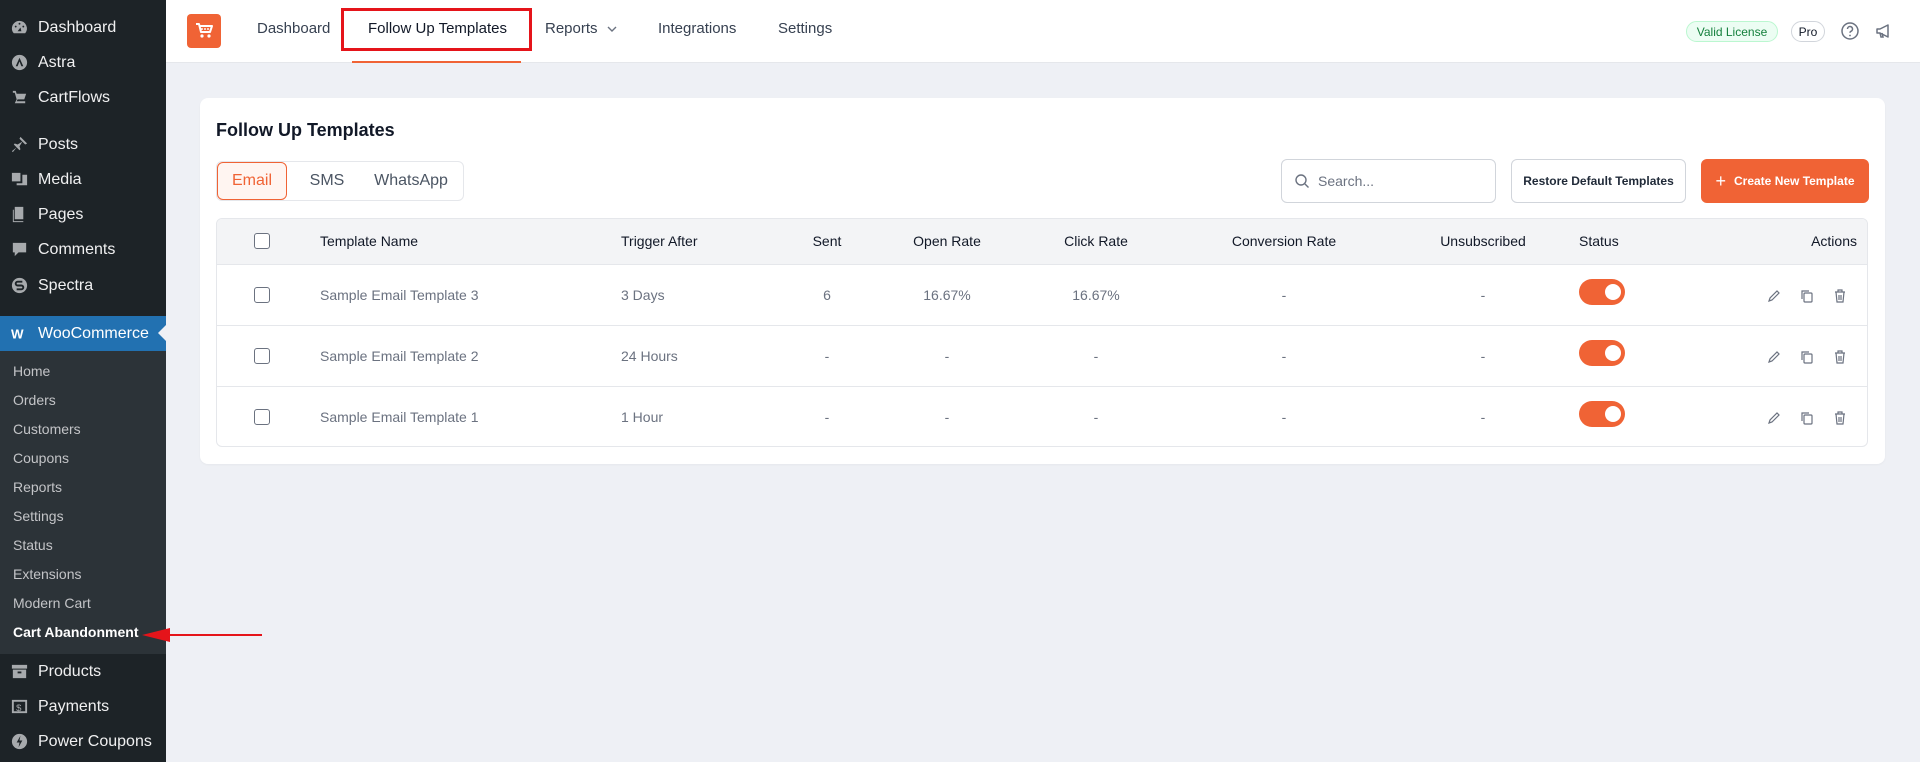 The image size is (1920, 762). What do you see at coordinates (47, 429) in the screenshot?
I see `submenu-item-customers: Customers` at bounding box center [47, 429].